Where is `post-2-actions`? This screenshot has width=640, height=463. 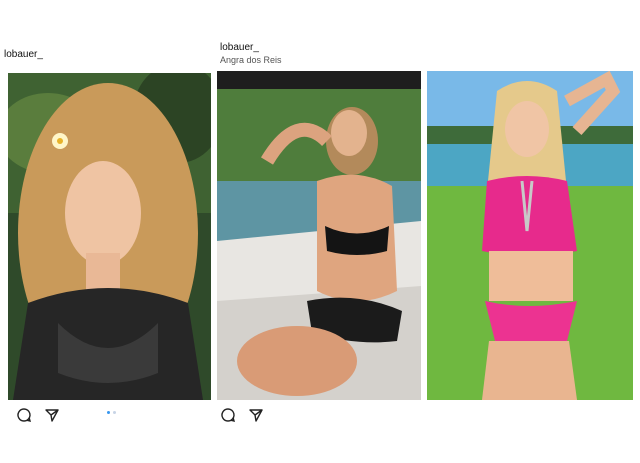 post-2-actions is located at coordinates (242, 415).